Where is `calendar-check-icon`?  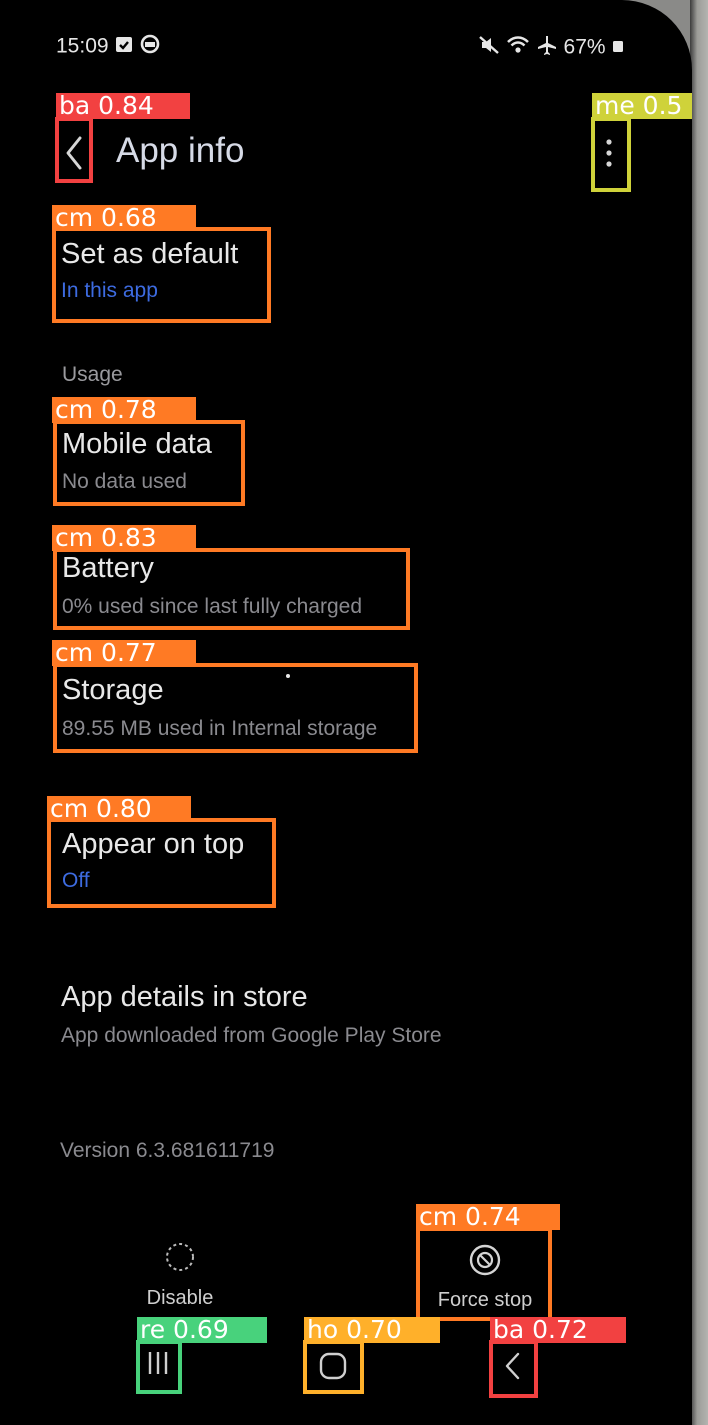
calendar-check-icon is located at coordinates (124, 47).